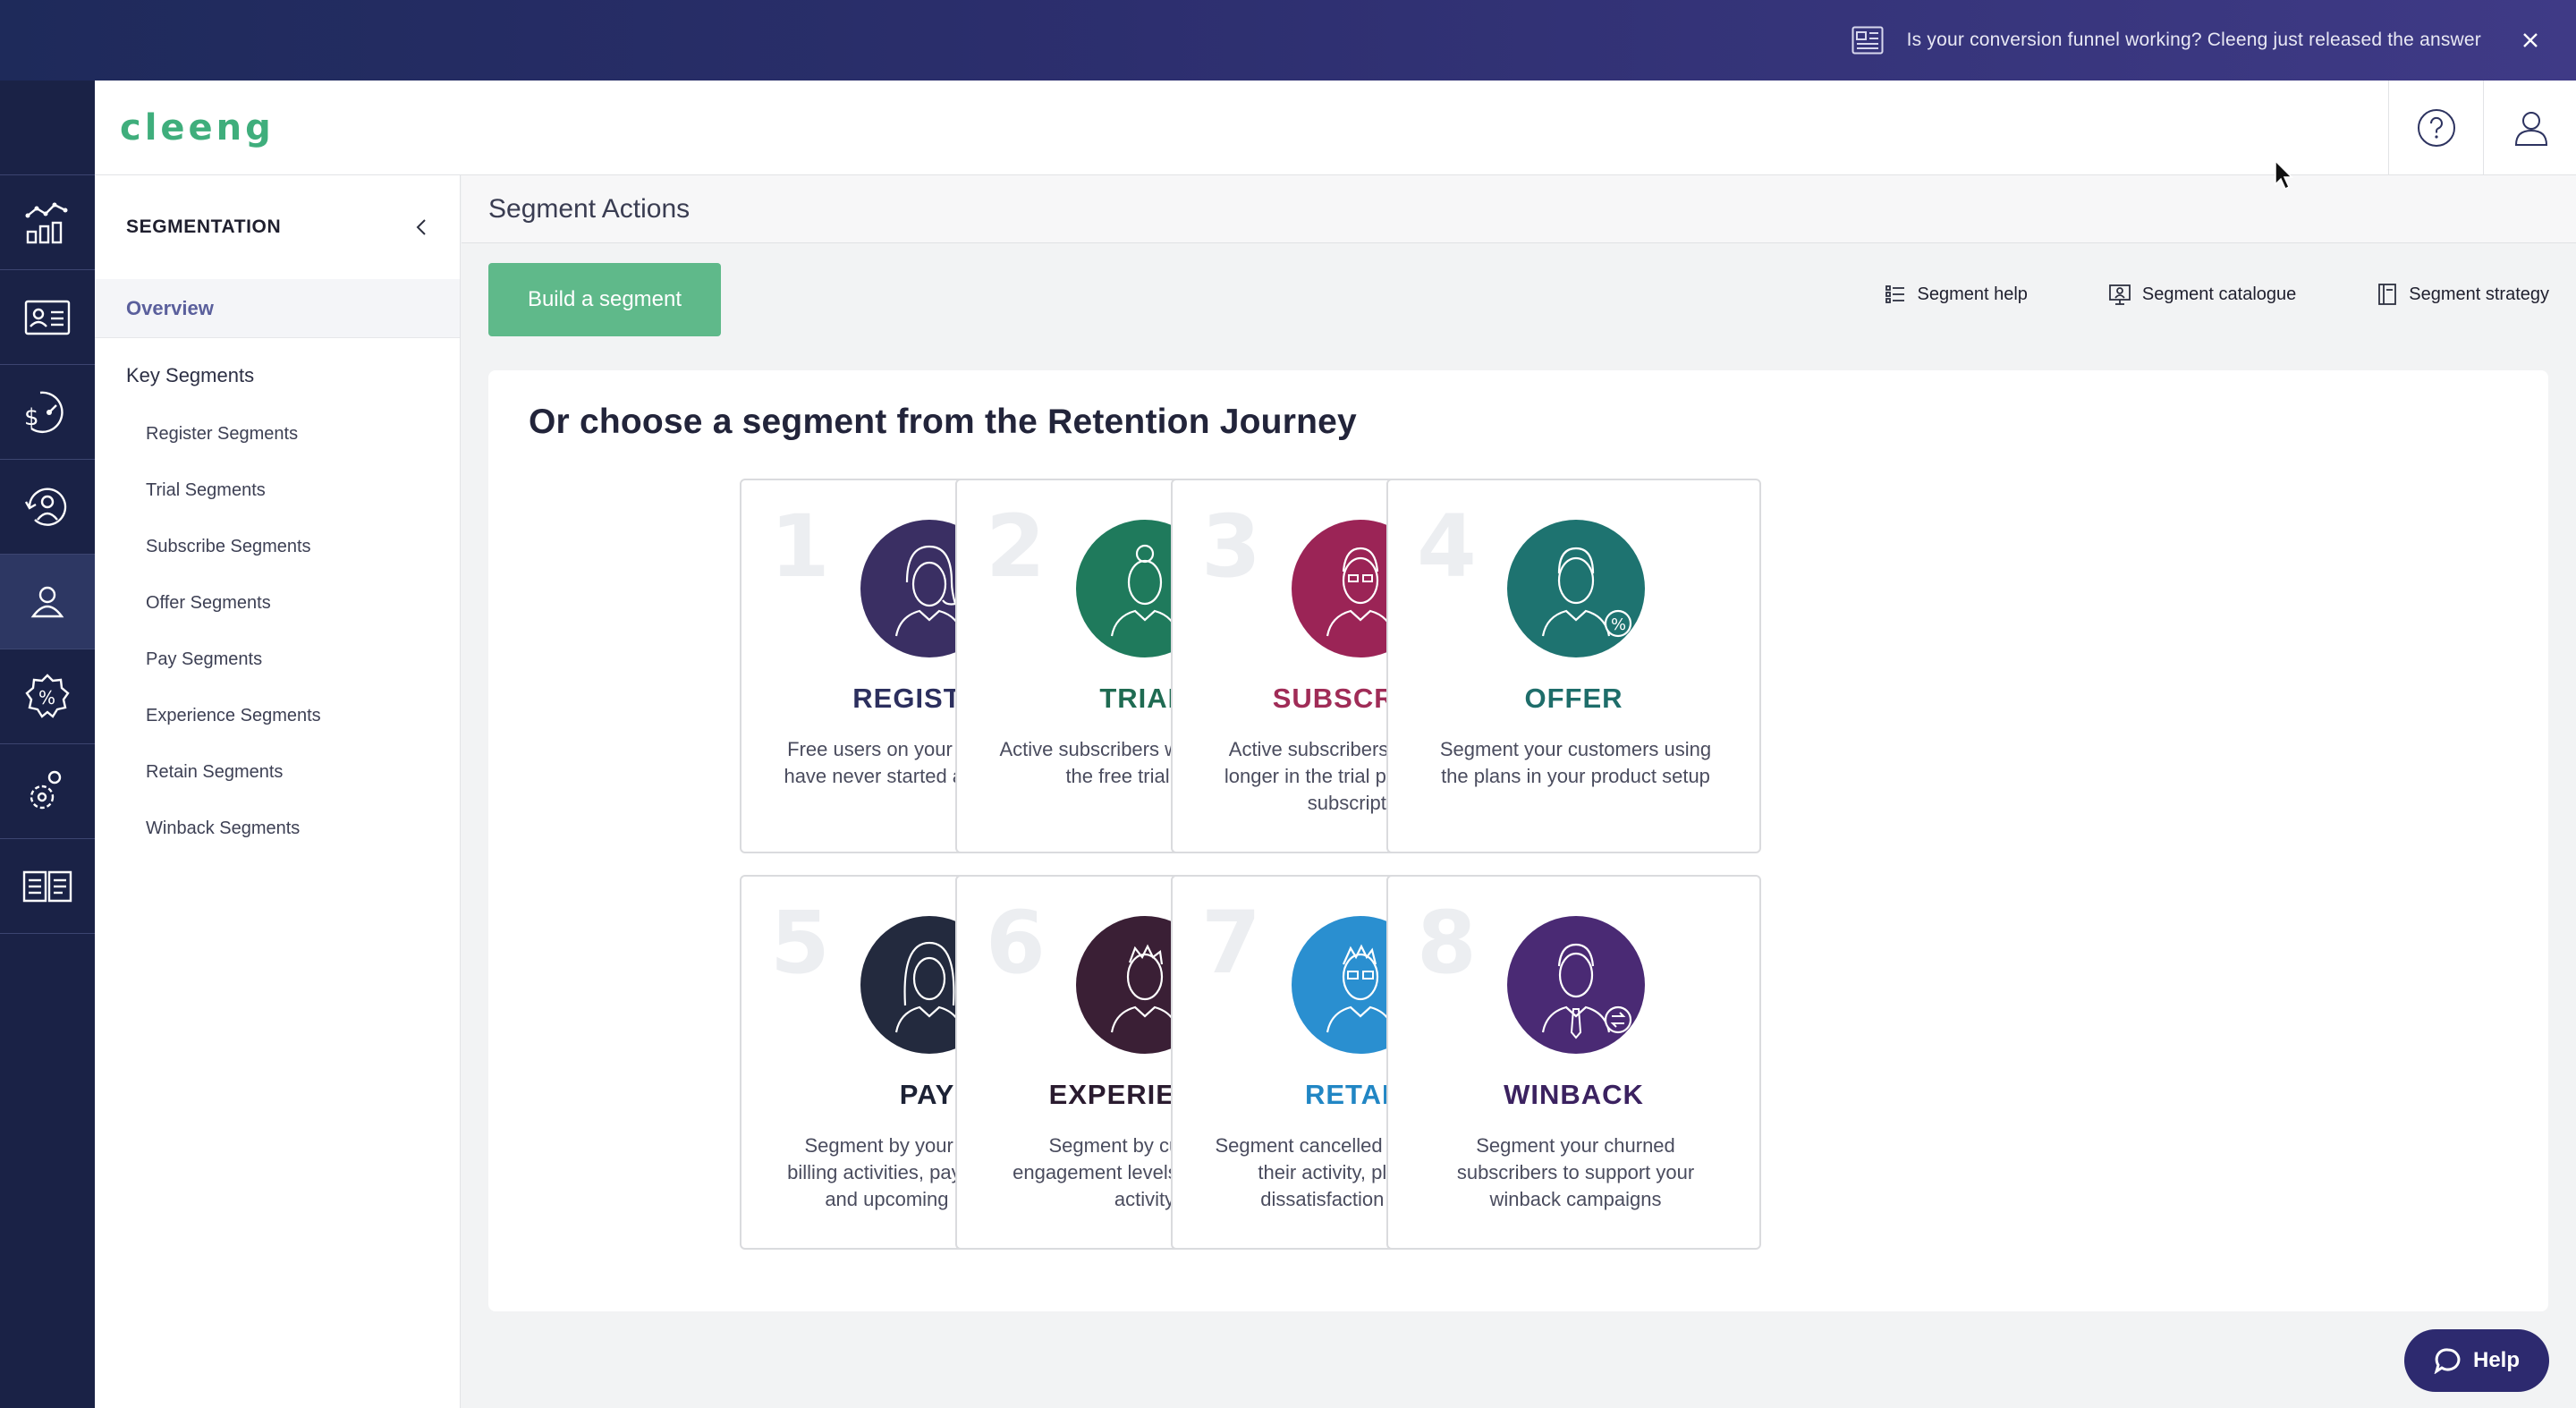  Describe the element at coordinates (204, 226) in the screenshot. I see `sidebar-title: SEGMENTATION` at that location.